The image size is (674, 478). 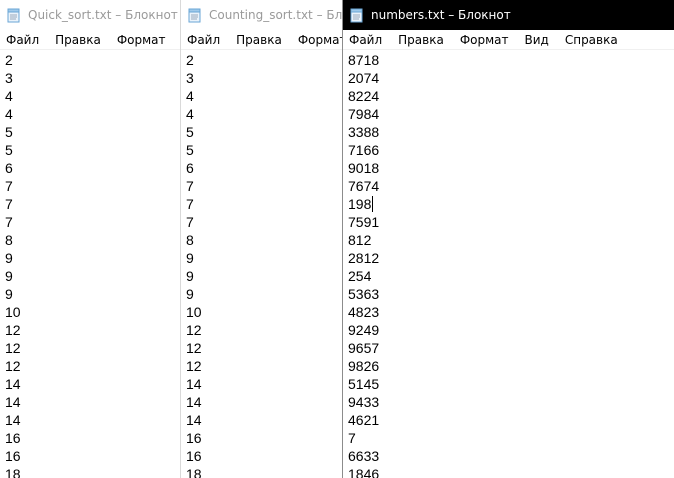 I want to click on menu-help: Справка, so click(x=591, y=40).